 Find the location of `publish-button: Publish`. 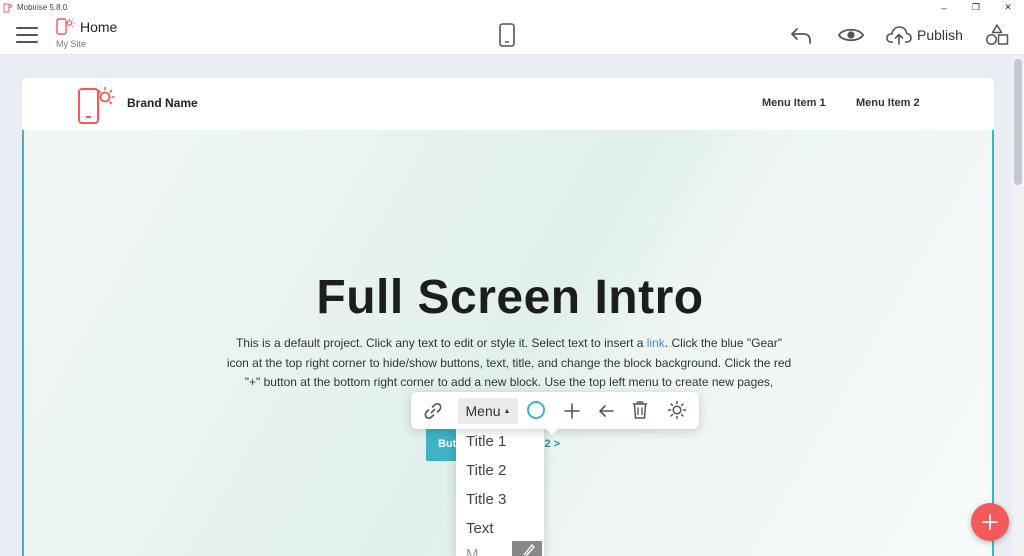

publish-button: Publish is located at coordinates (924, 35).